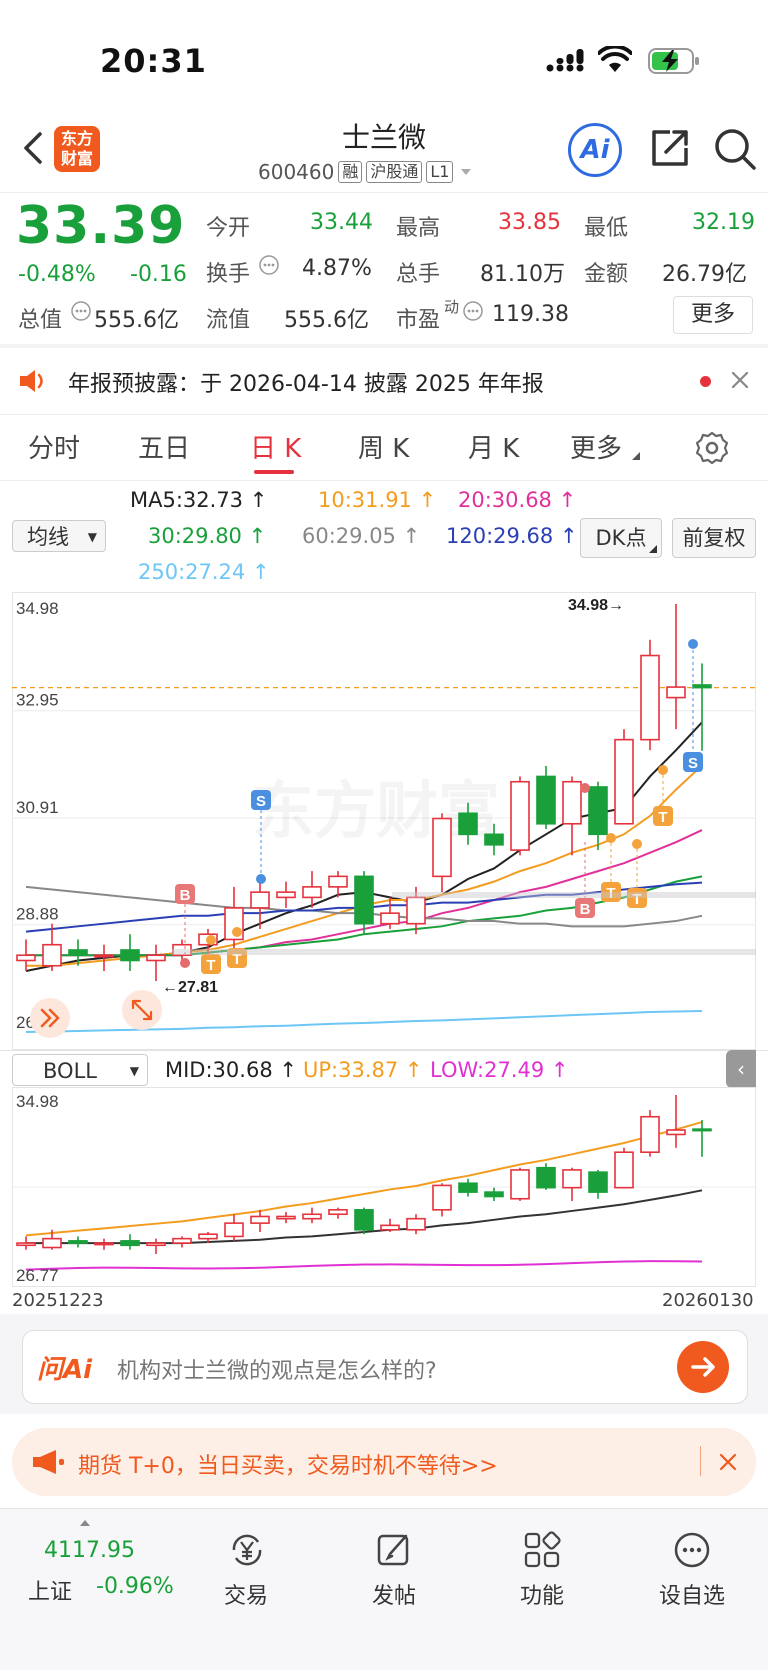 The height and width of the screenshot is (1670, 768). I want to click on status-bar: 20:31, so click(384, 60).